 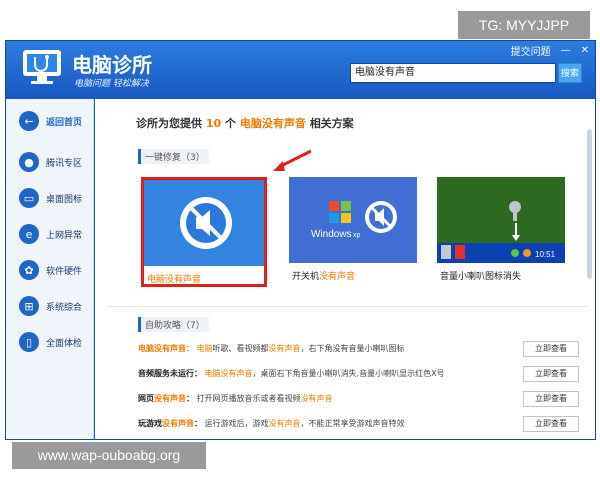 What do you see at coordinates (245, 123) in the screenshot?
I see `results-heading: 诊所为您提供 10 个 电脑没有声音 相关方案` at bounding box center [245, 123].